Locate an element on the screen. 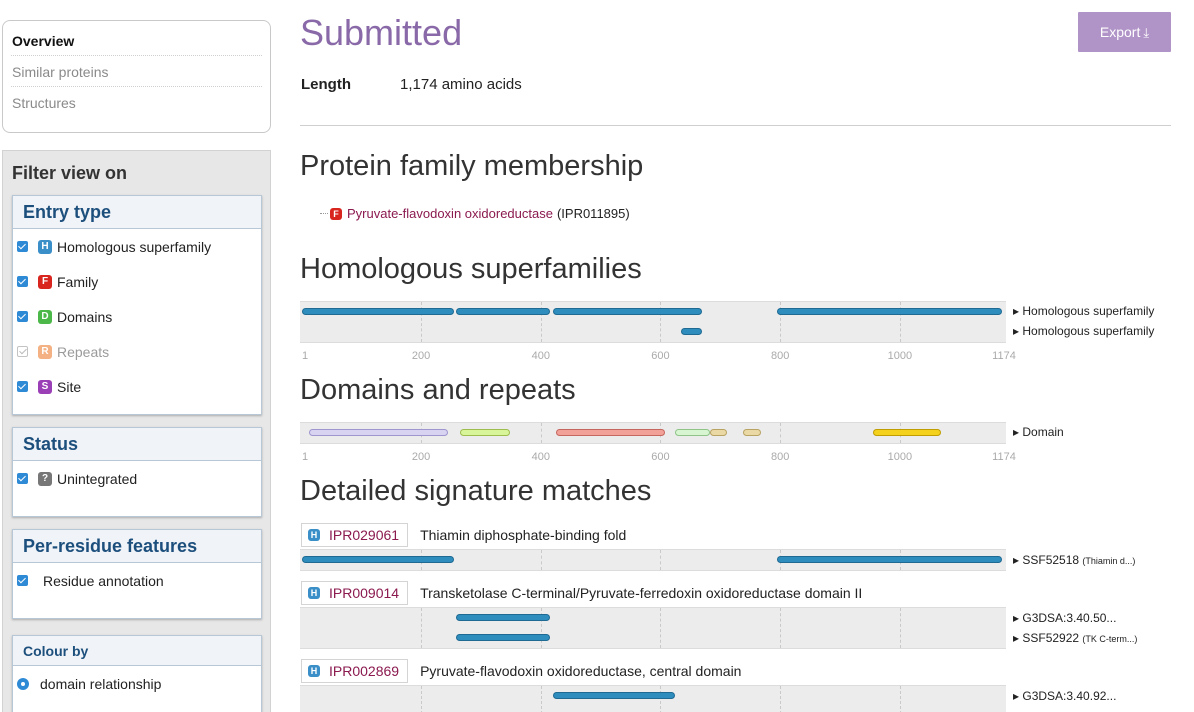 Image resolution: width=1194 pixels, height=712 pixels. section-signatures-title: Detailed signature matches is located at coordinates (476, 491).